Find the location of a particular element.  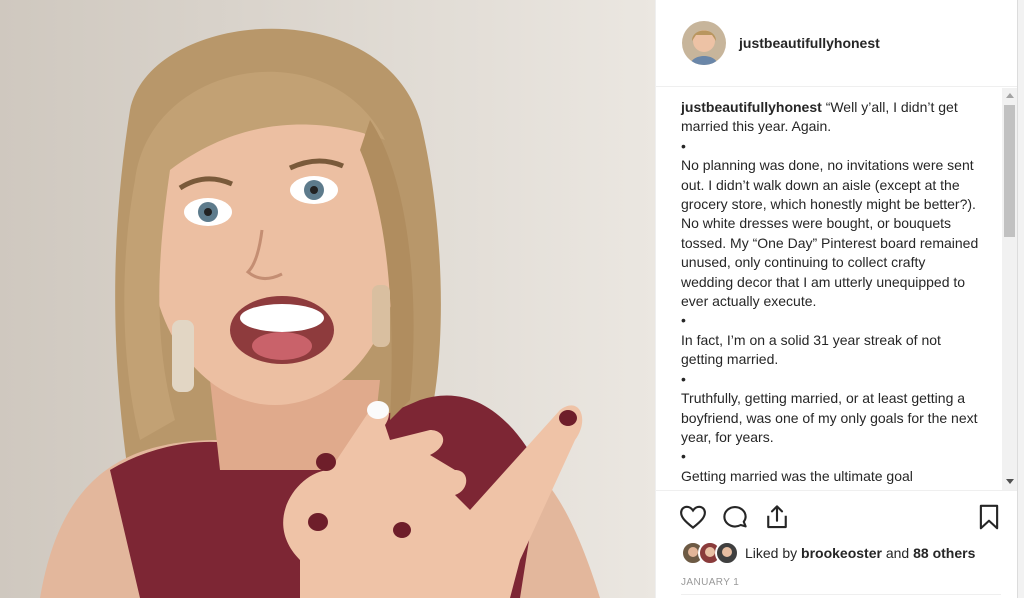

likes-row: Liked by brookeoster and 88 others is located at coordinates (846, 553).